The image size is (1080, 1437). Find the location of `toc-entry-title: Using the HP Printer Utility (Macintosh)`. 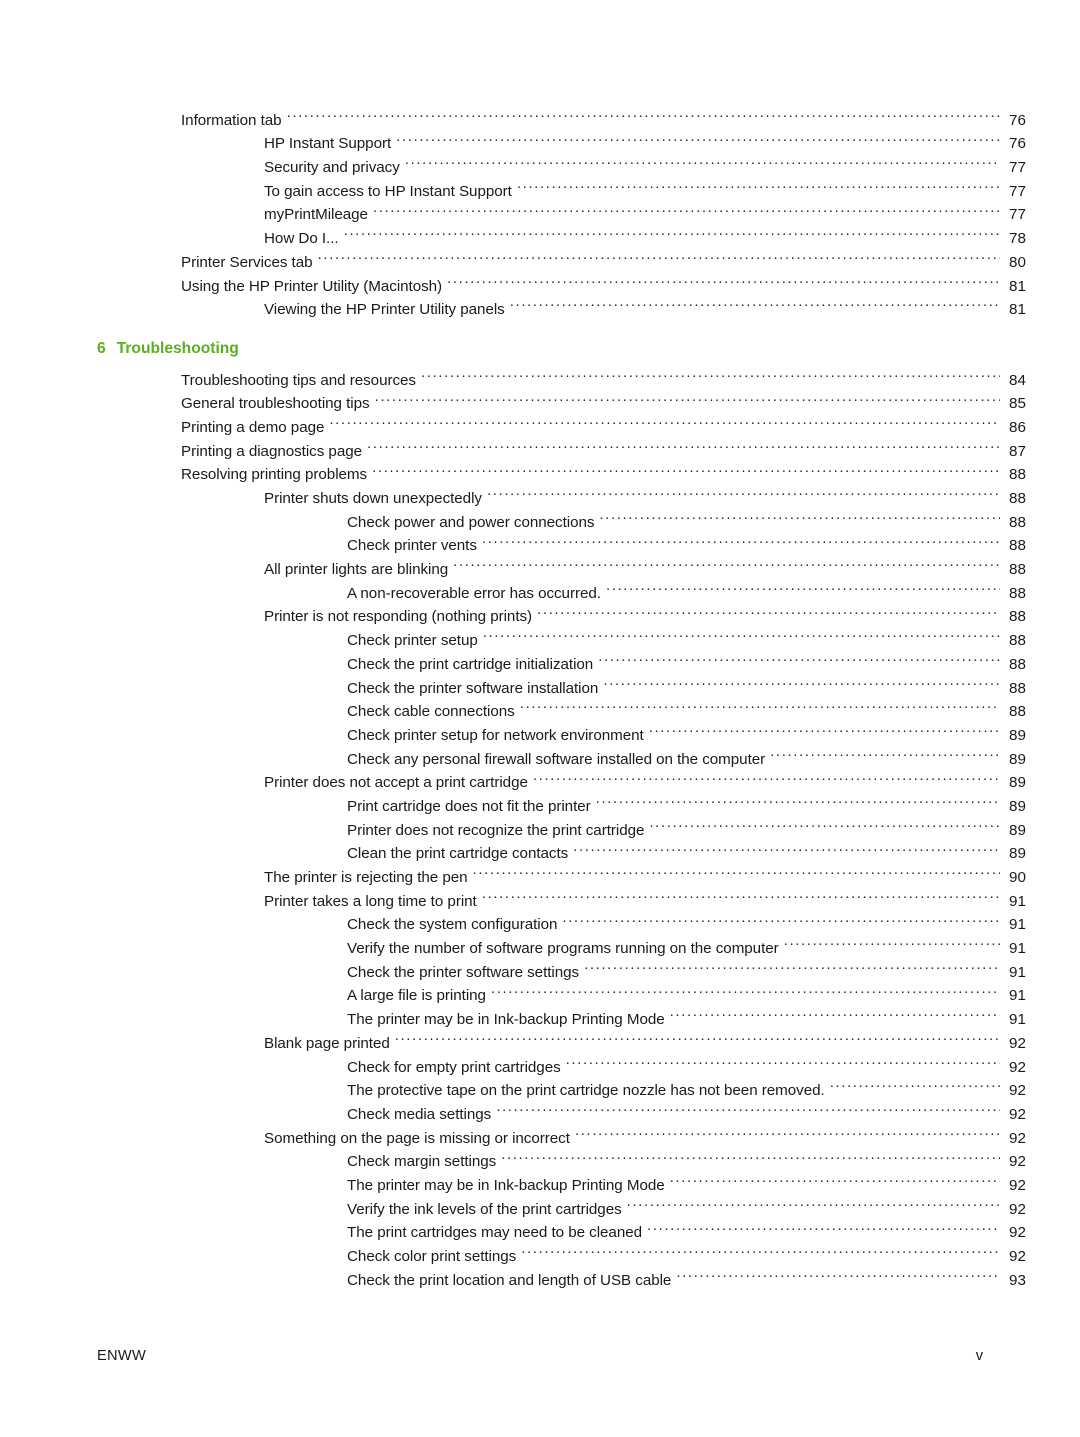

toc-entry-title: Using the HP Printer Utility (Macintosh) is located at coordinates (312, 286).